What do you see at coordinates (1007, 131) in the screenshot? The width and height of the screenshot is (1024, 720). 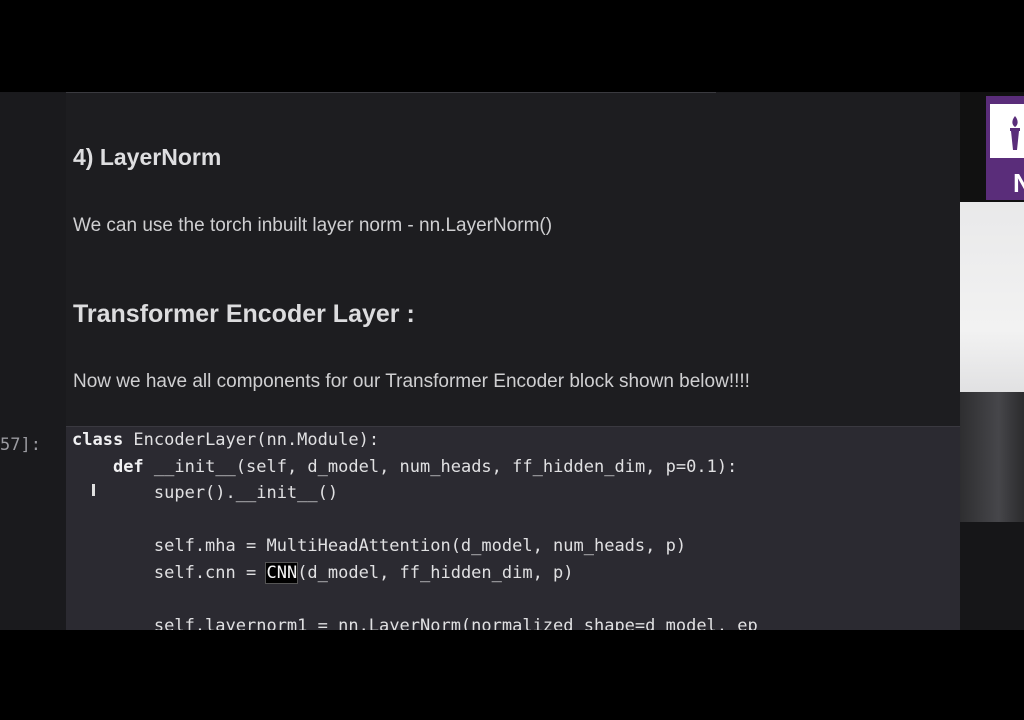 I see `logo-background` at bounding box center [1007, 131].